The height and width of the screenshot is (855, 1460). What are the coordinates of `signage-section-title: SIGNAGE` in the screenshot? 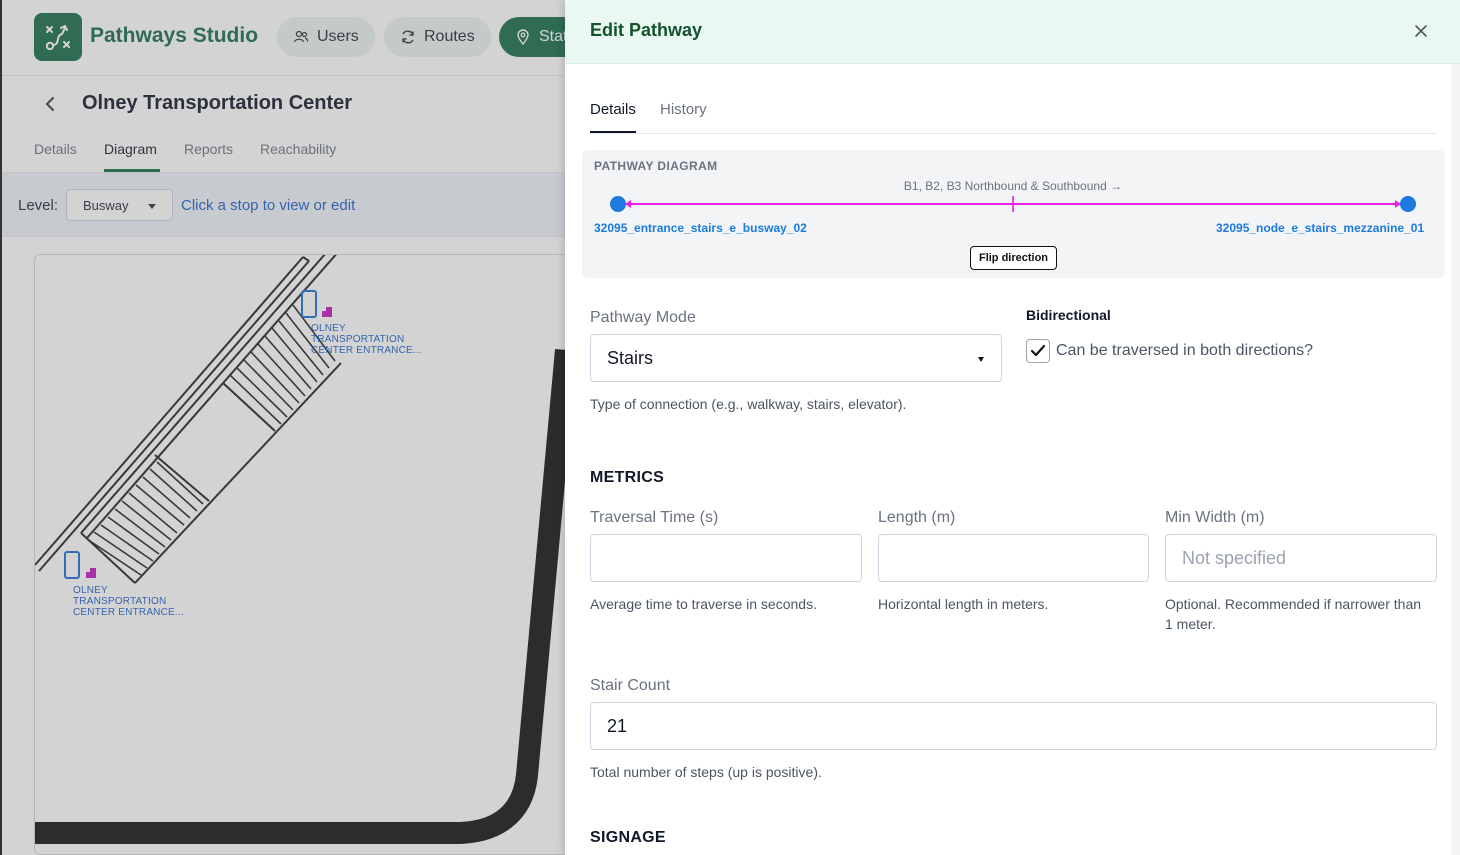 It's located at (628, 837).